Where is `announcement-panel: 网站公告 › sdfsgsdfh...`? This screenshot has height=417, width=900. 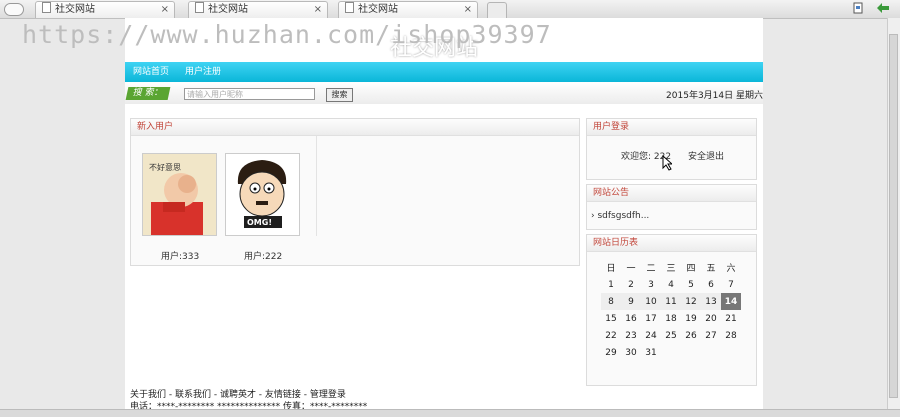
announcement-panel: 网站公告 › sdfsgsdfh... is located at coordinates (671, 207).